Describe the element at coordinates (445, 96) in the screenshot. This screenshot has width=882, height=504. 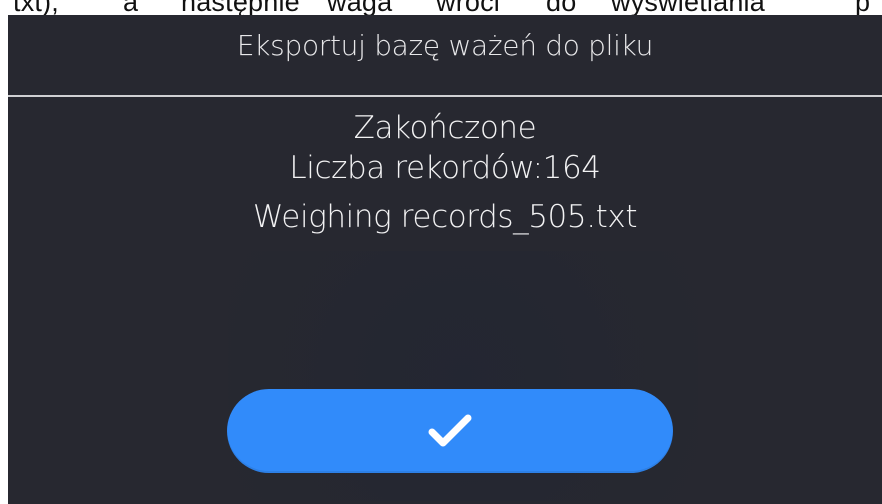
I see `title-divider` at that location.